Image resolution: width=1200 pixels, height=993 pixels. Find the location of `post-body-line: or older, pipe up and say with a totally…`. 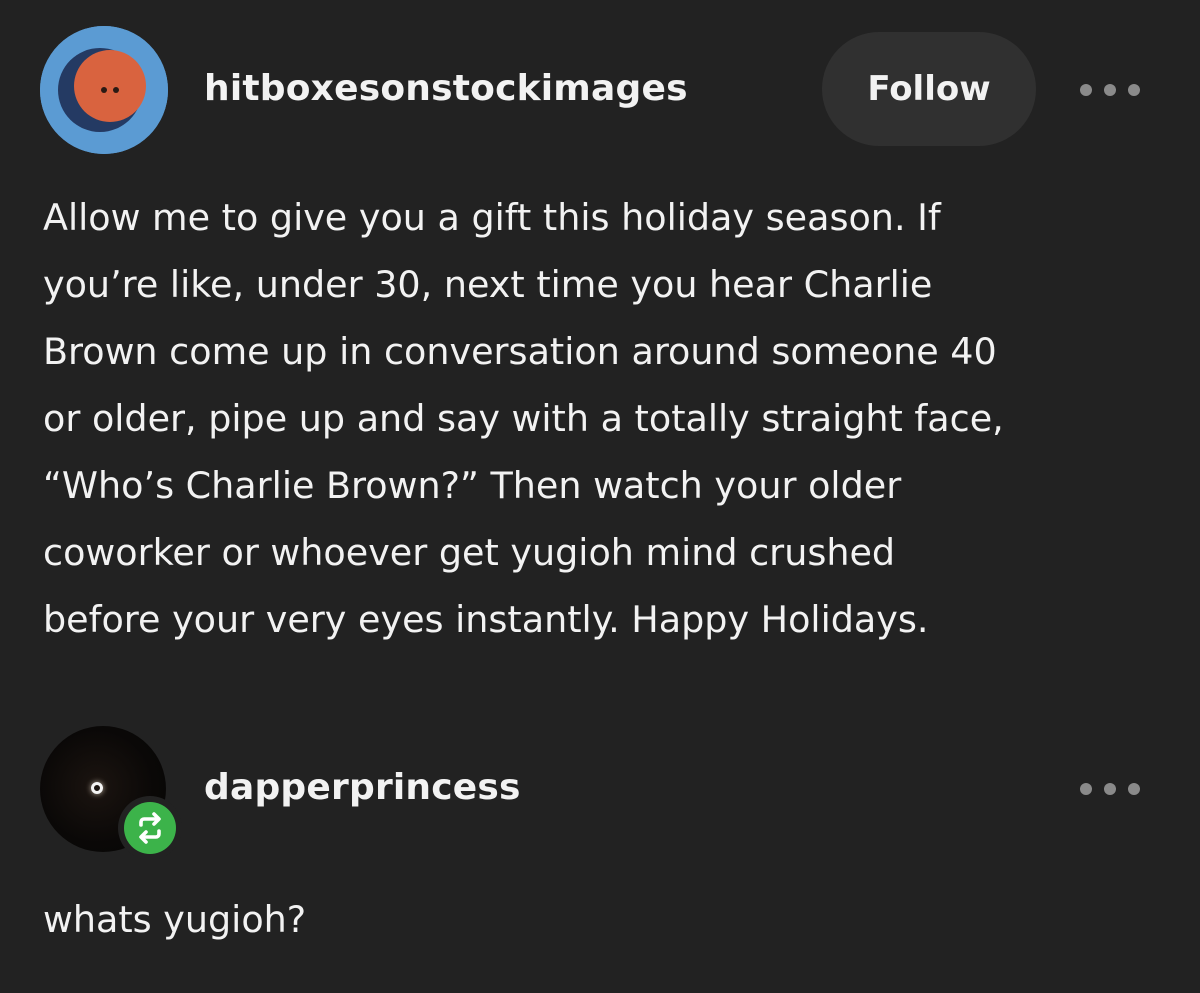

post-body-line: or older, pipe up and say with a totally… is located at coordinates (523, 418).